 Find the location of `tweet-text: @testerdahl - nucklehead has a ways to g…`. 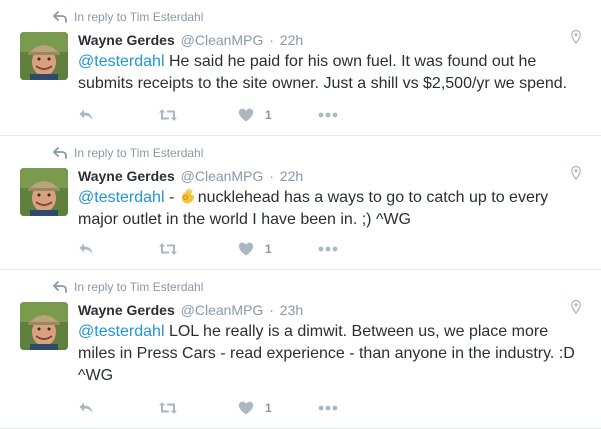

tweet-text: @testerdahl - nucklehead has a ways to g… is located at coordinates (330, 209).